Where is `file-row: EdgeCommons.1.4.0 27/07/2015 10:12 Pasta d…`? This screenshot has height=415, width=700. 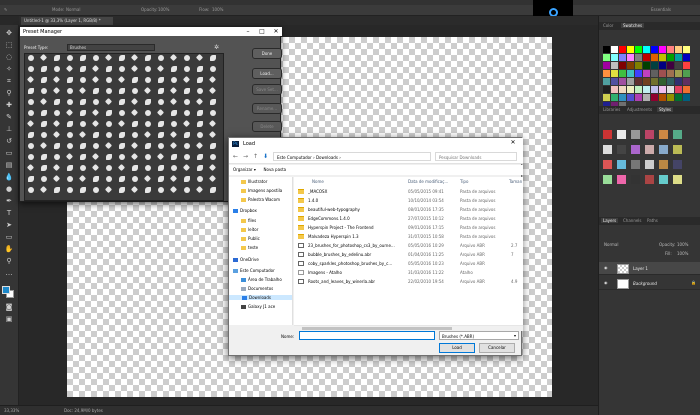 file-row: EdgeCommons.1.4.0 27/07/2015 10:12 Pasta d… is located at coordinates (408, 219).